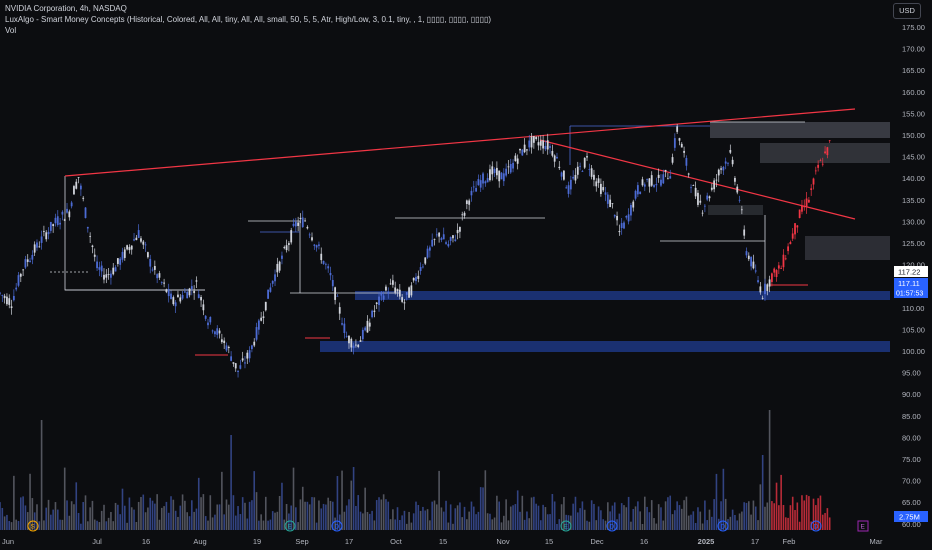 Image resolution: width=932 pixels, height=550 pixels. Describe the element at coordinates (907, 11) in the screenshot. I see `currency-button: USD` at that location.